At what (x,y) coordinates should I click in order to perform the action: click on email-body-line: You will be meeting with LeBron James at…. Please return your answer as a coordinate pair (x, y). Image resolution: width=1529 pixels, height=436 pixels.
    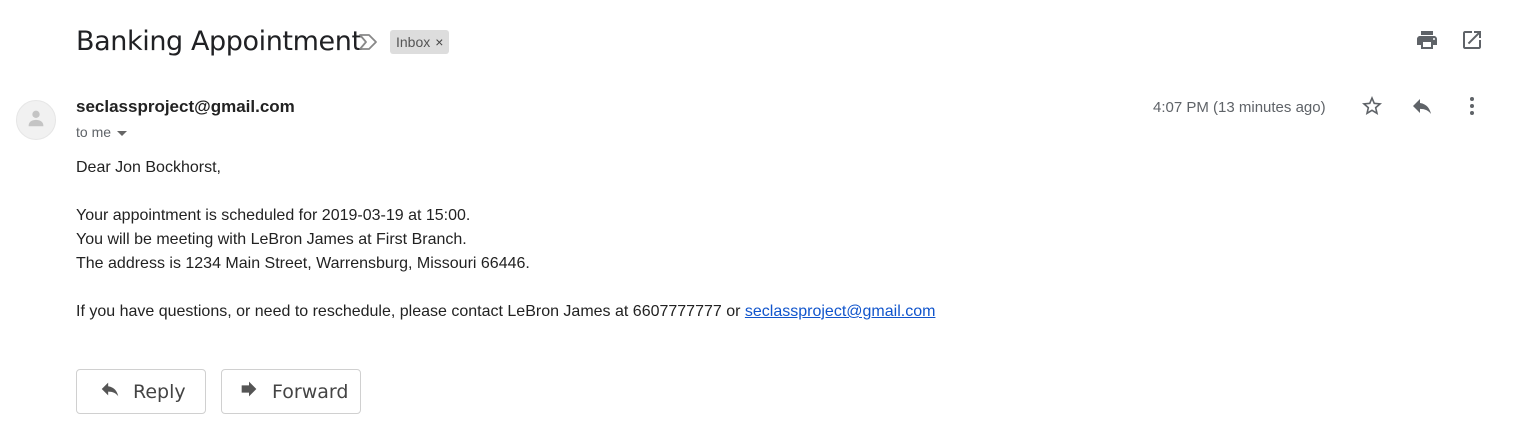
    Looking at the image, I should click on (271, 239).